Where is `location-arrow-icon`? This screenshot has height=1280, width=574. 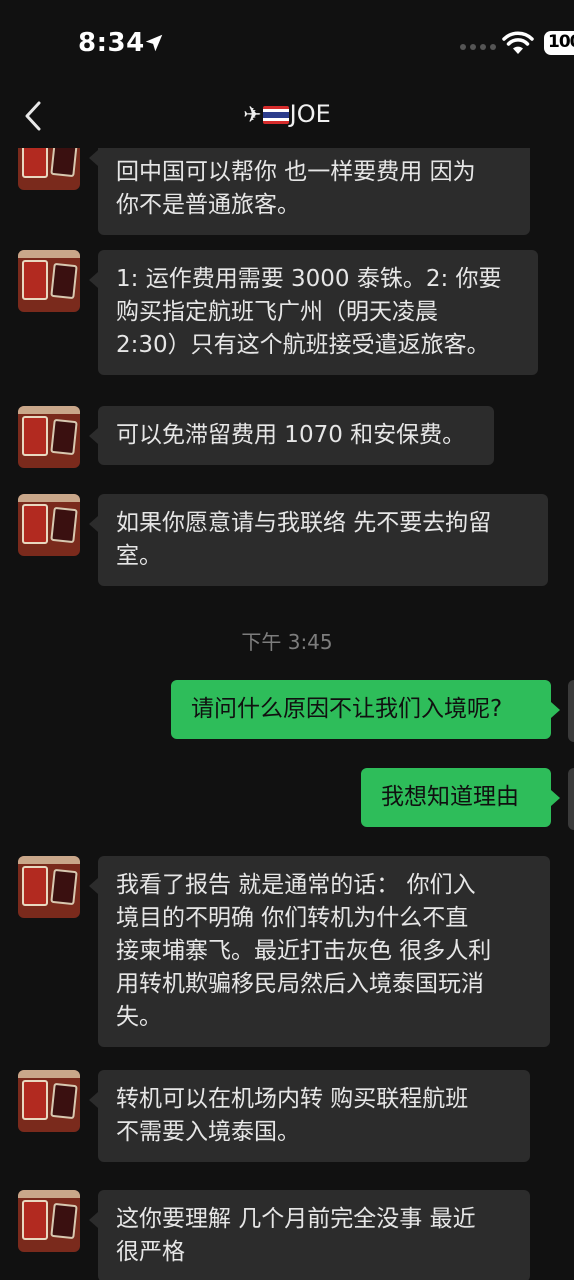
location-arrow-icon is located at coordinates (154, 43).